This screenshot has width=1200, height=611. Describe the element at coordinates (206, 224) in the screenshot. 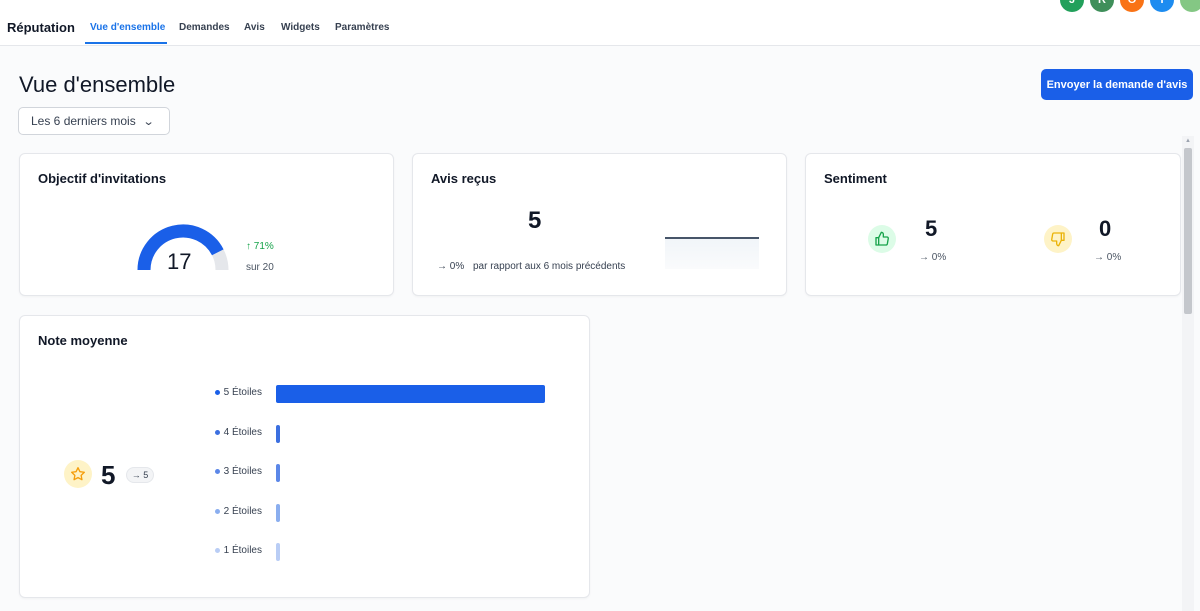

I see `invitations-card: Objectif d'invitations 17 ↑ 71% sur 20` at that location.